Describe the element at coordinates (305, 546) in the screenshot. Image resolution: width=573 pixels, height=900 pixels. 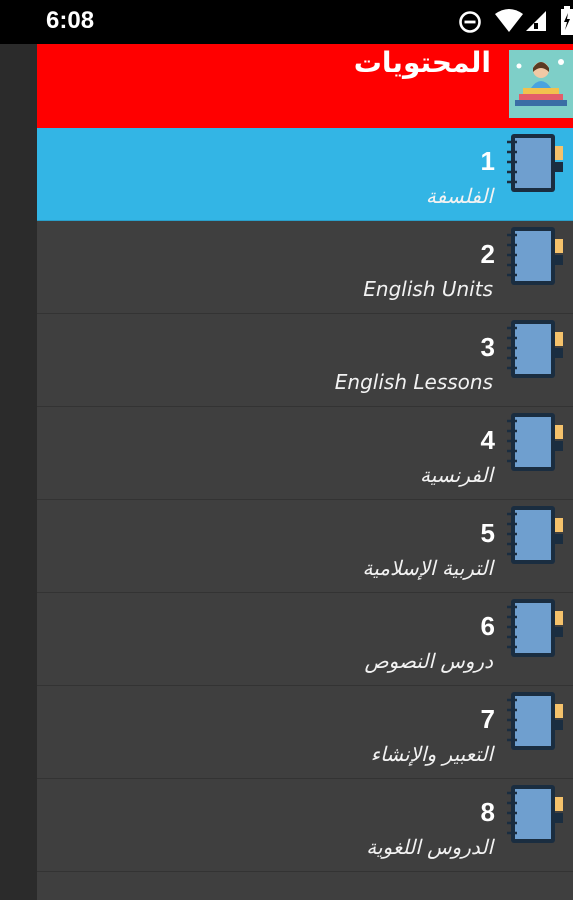
I see `list-item: 5 التربية الإسلامية` at that location.